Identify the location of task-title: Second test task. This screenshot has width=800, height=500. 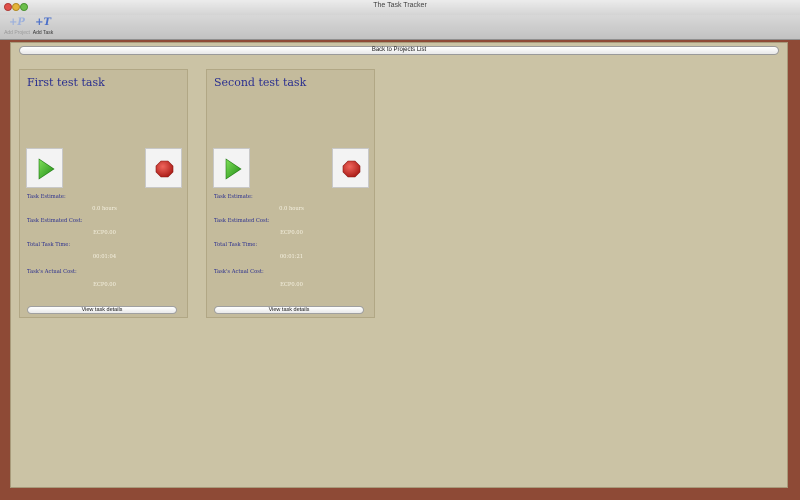
(260, 82).